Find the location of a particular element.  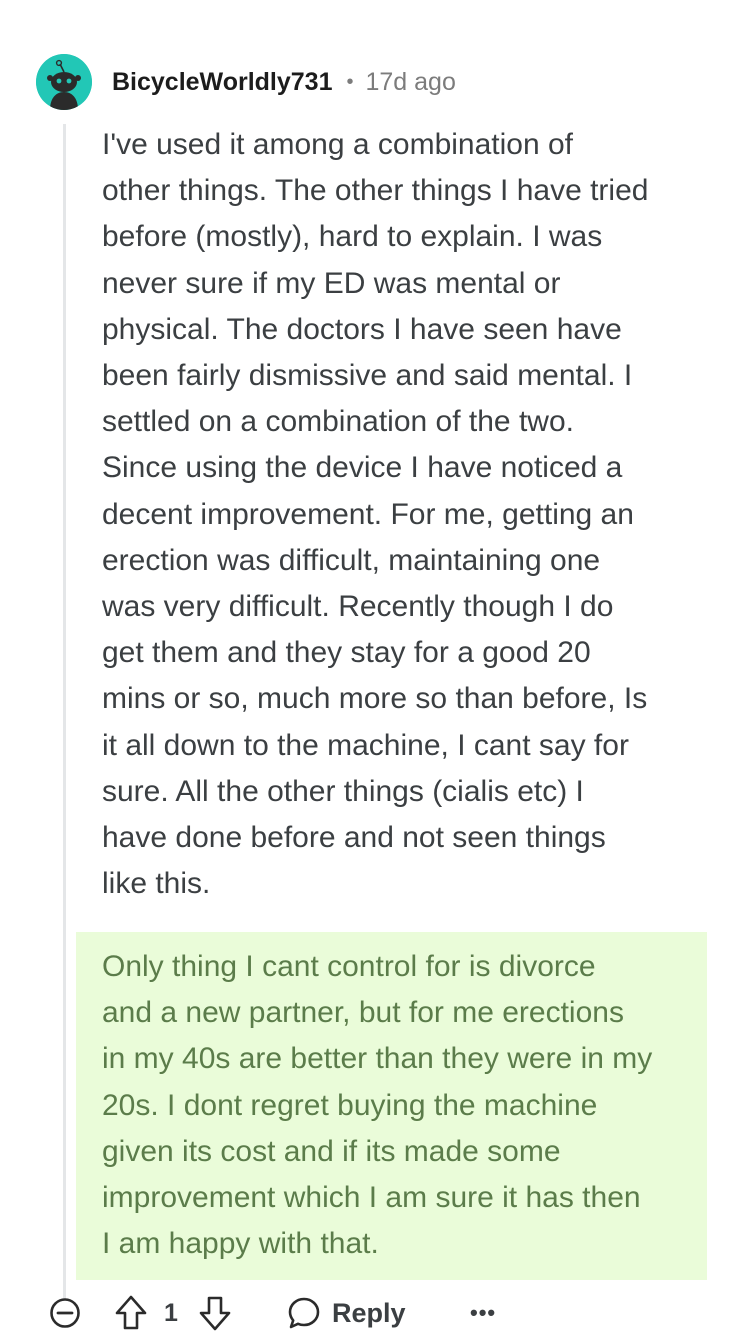

collapse-button is located at coordinates (65, 1313).